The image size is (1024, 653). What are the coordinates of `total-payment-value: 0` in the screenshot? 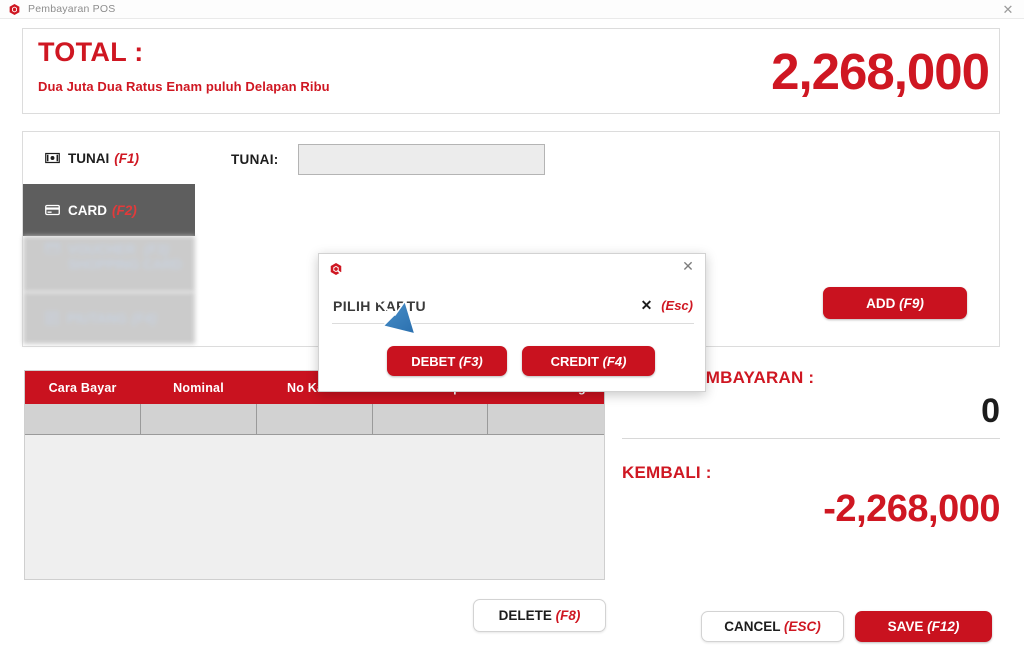 It's located at (990, 411).